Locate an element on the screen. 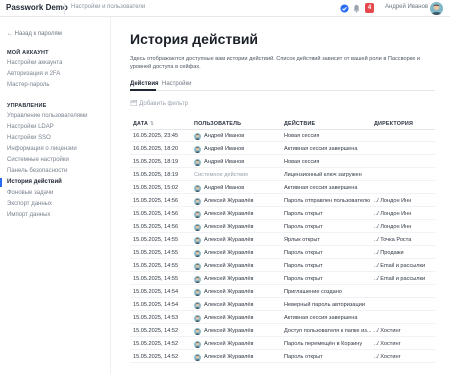 The image size is (450, 374). active-tab-underline is located at coordinates (143, 90).